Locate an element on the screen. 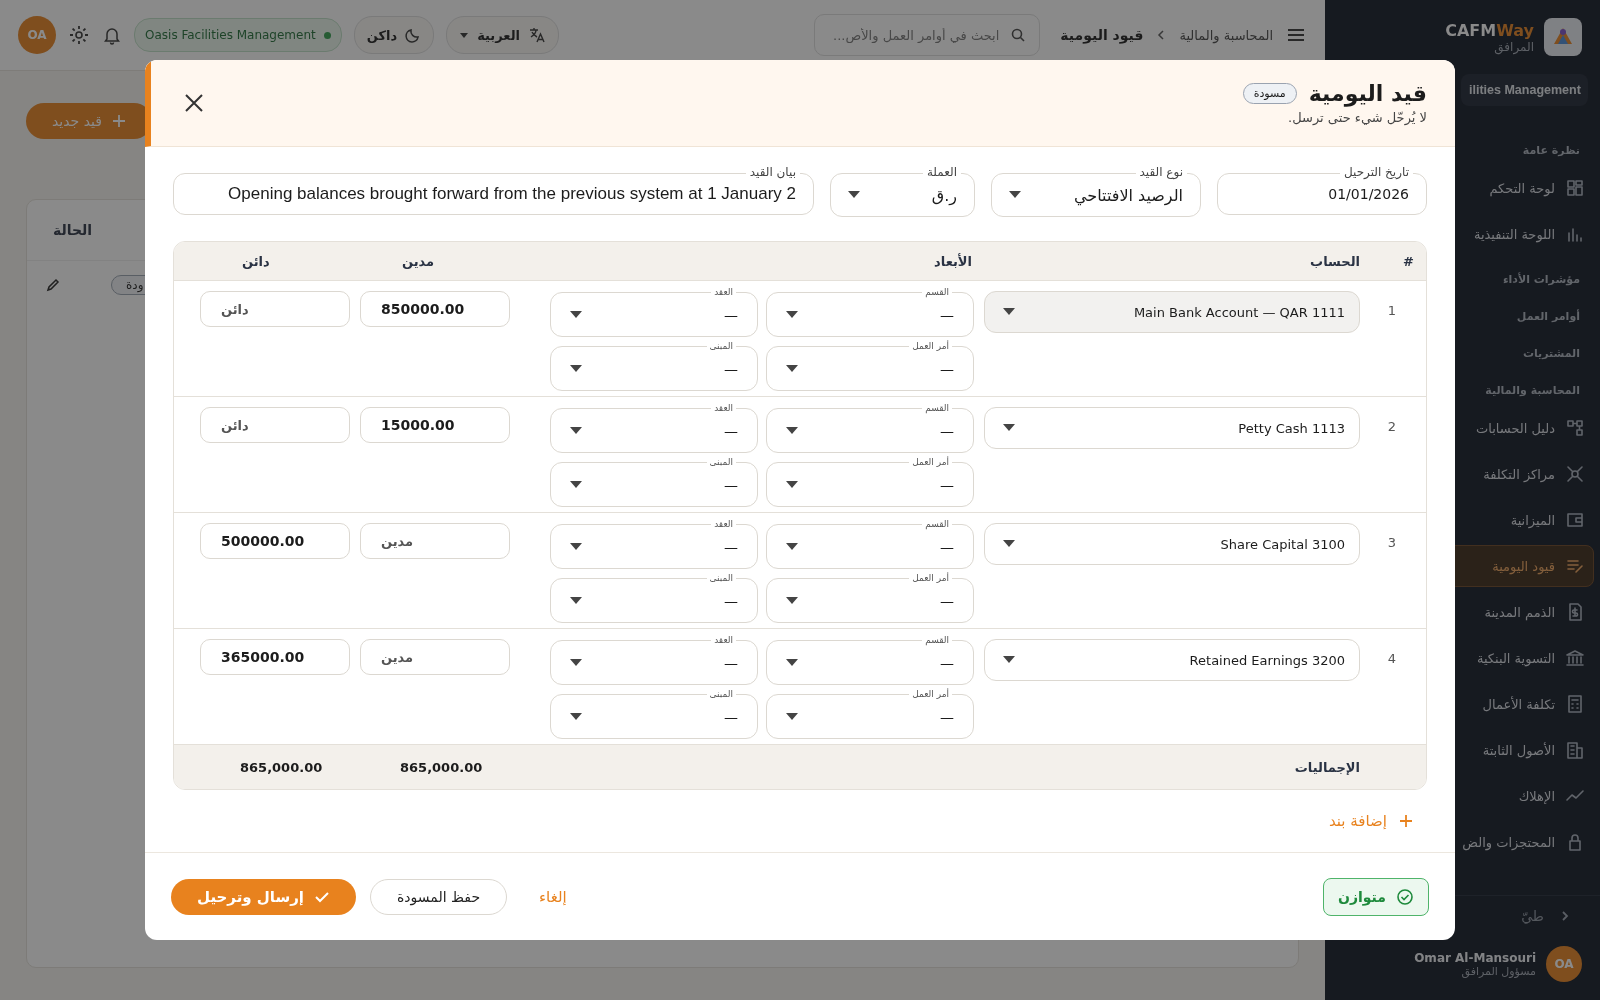 The image size is (1600, 1000). check-circle-icon is located at coordinates (1405, 897).